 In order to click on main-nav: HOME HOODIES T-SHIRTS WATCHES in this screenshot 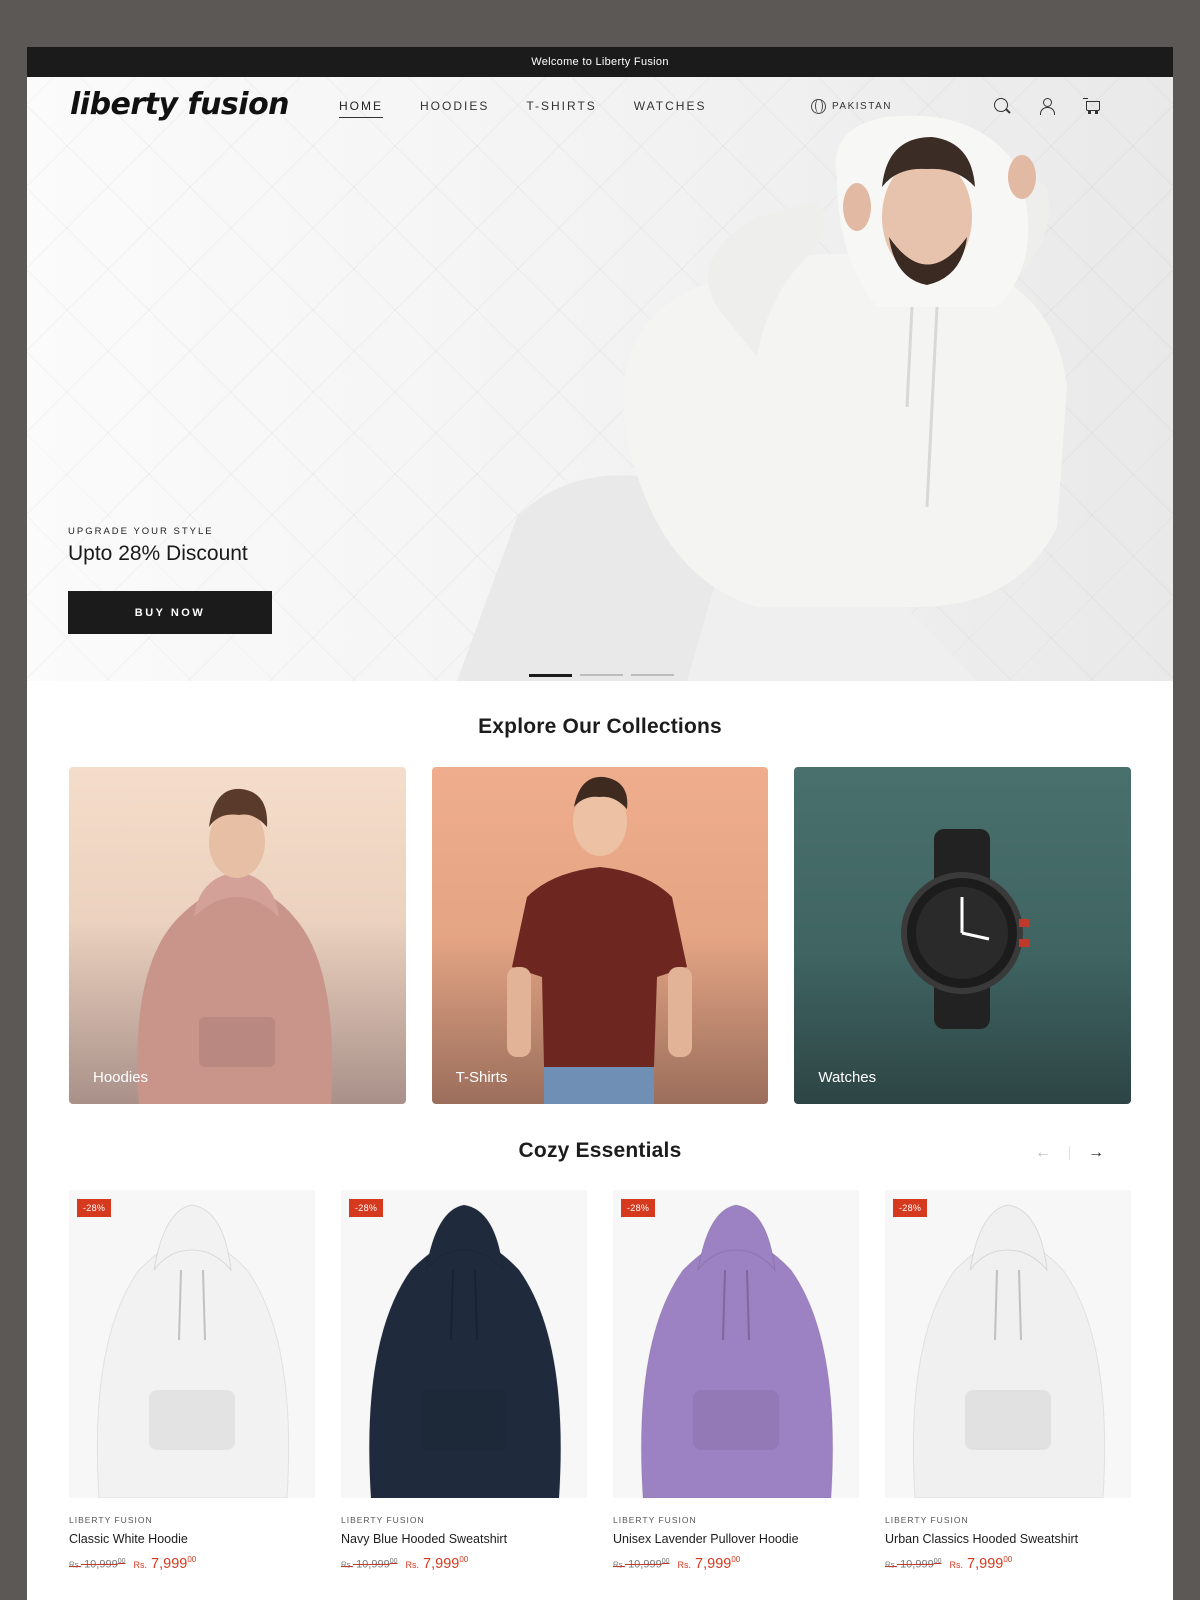, I will do `click(522, 108)`.